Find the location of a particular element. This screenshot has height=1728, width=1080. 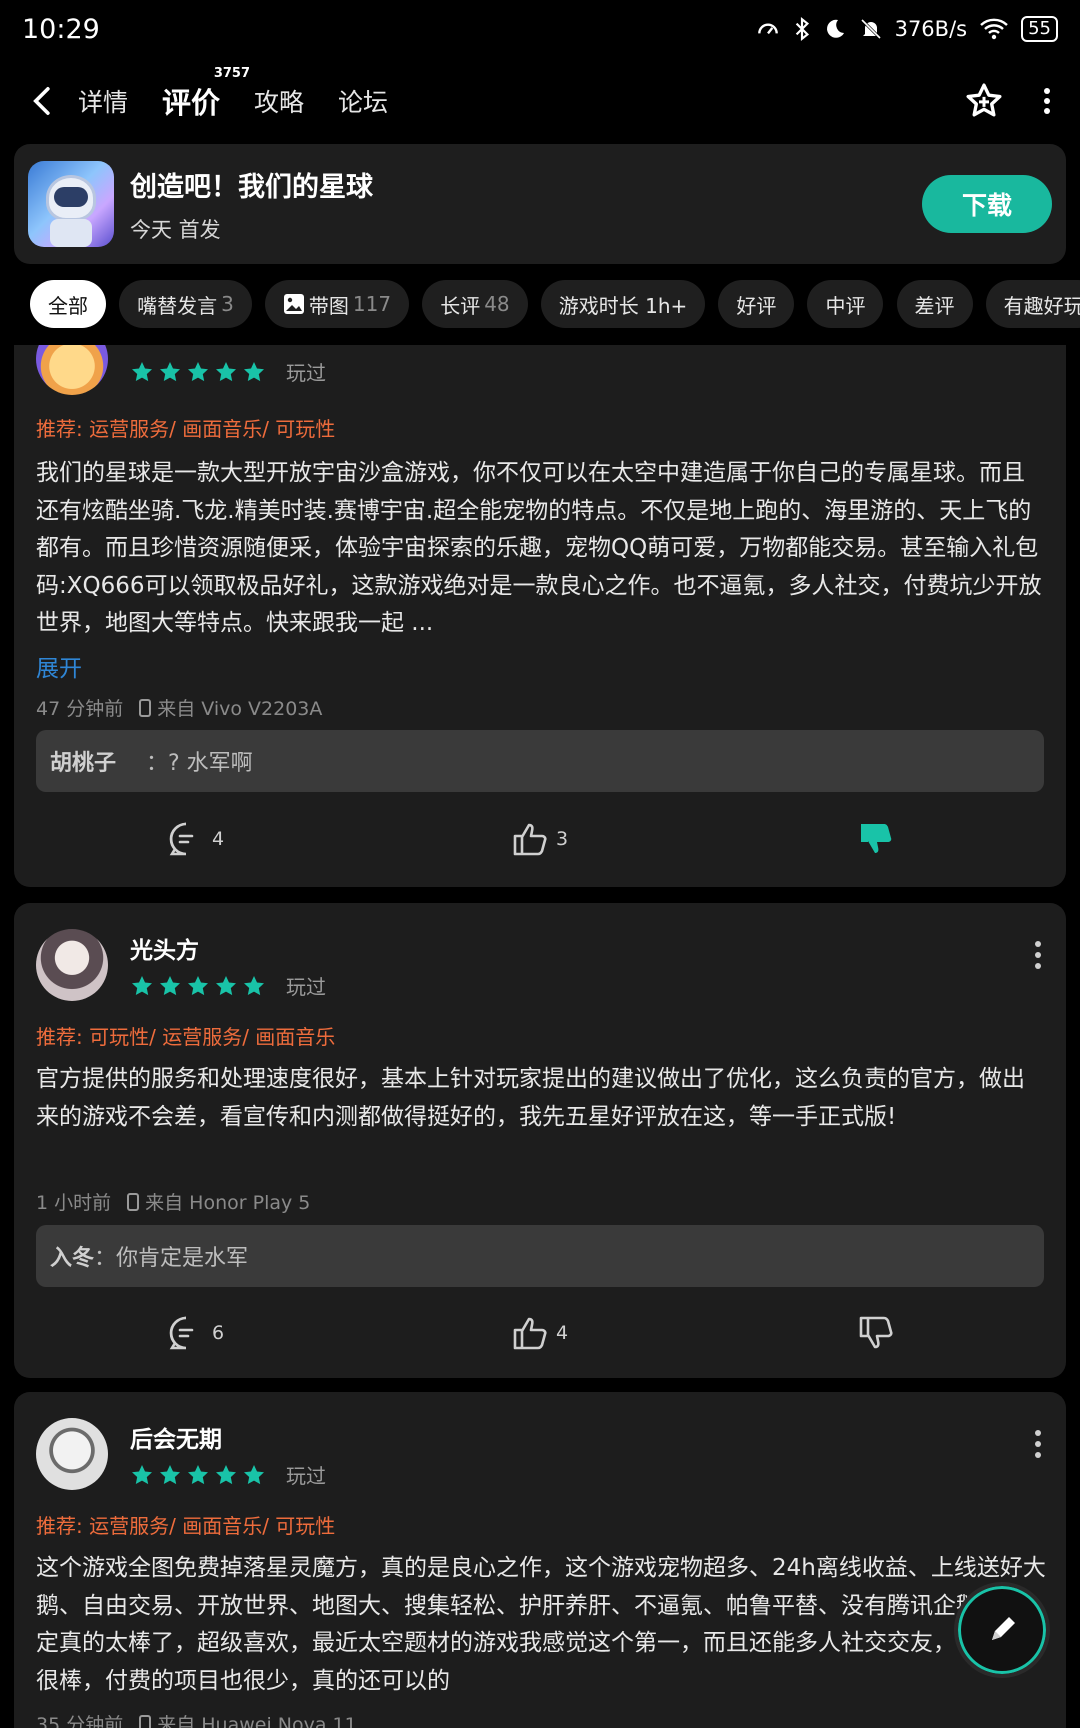

pen-icon is located at coordinates (1003, 1628).